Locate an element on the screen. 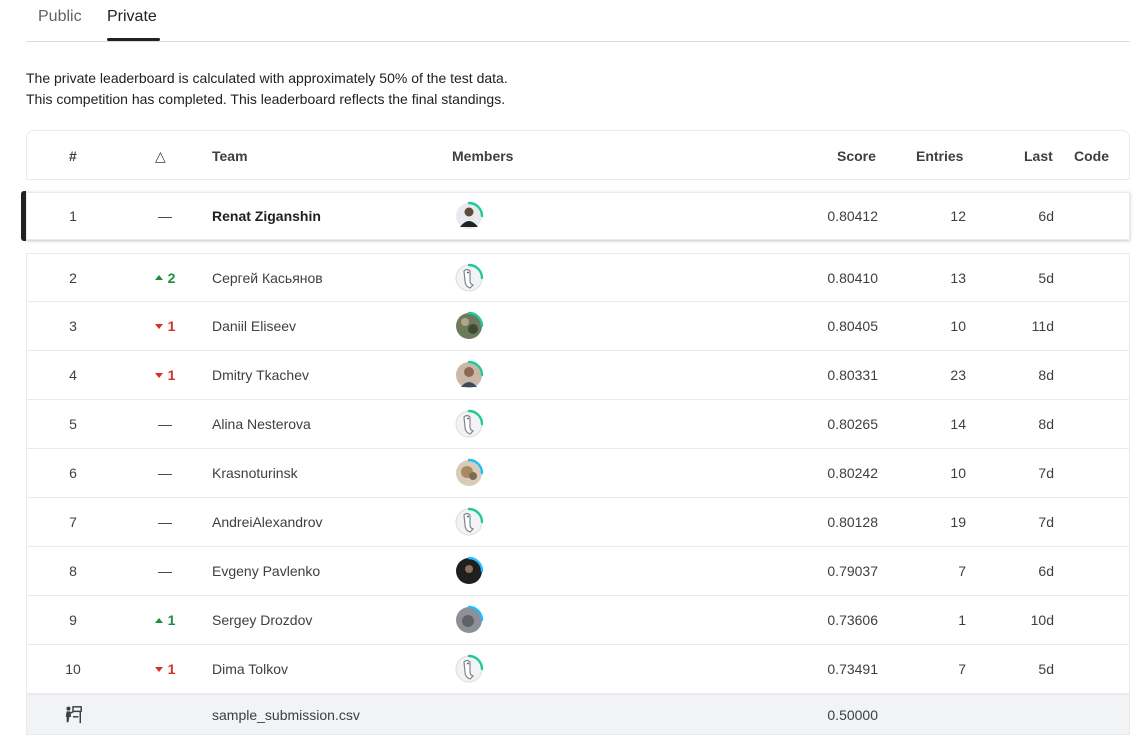 The width and height of the screenshot is (1147, 743). row-score: 0.73491 is located at coordinates (852, 669).